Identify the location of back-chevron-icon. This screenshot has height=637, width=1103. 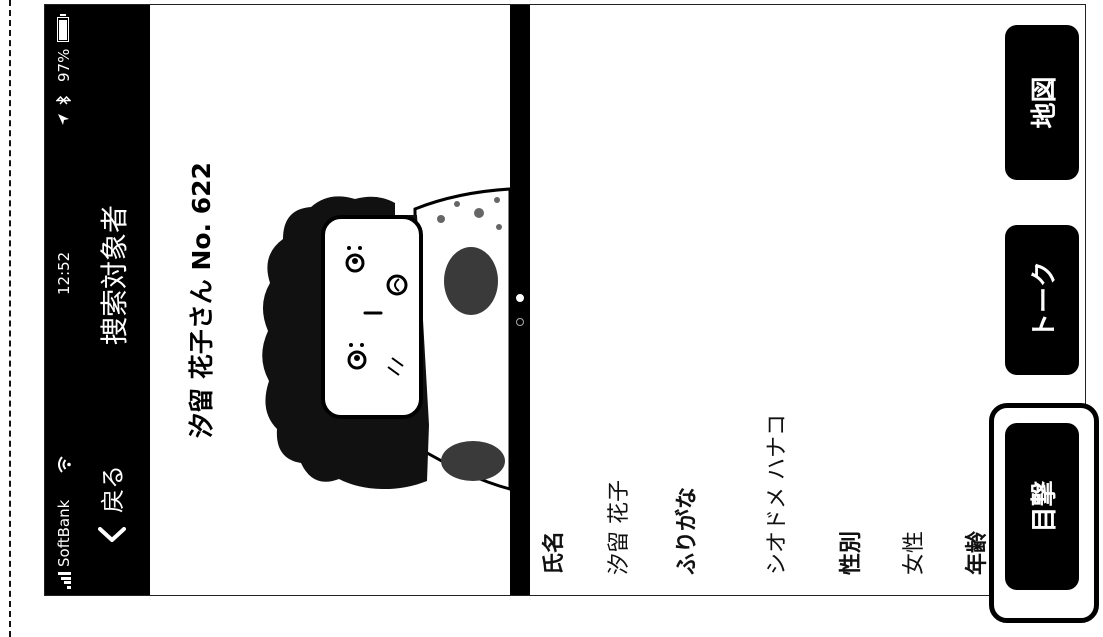
(112, 534).